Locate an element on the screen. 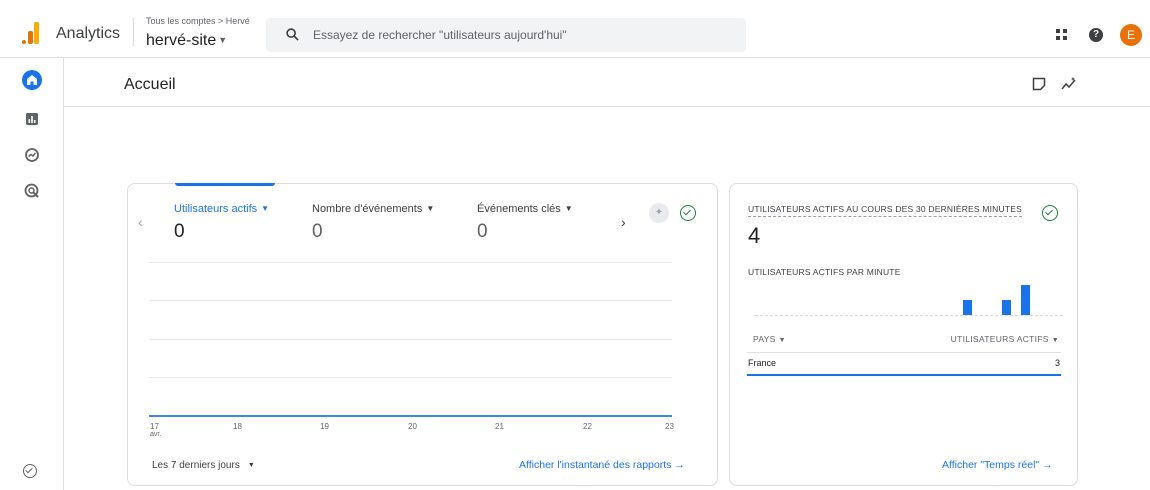 The image size is (1150, 490). table-row-bar is located at coordinates (904, 375).